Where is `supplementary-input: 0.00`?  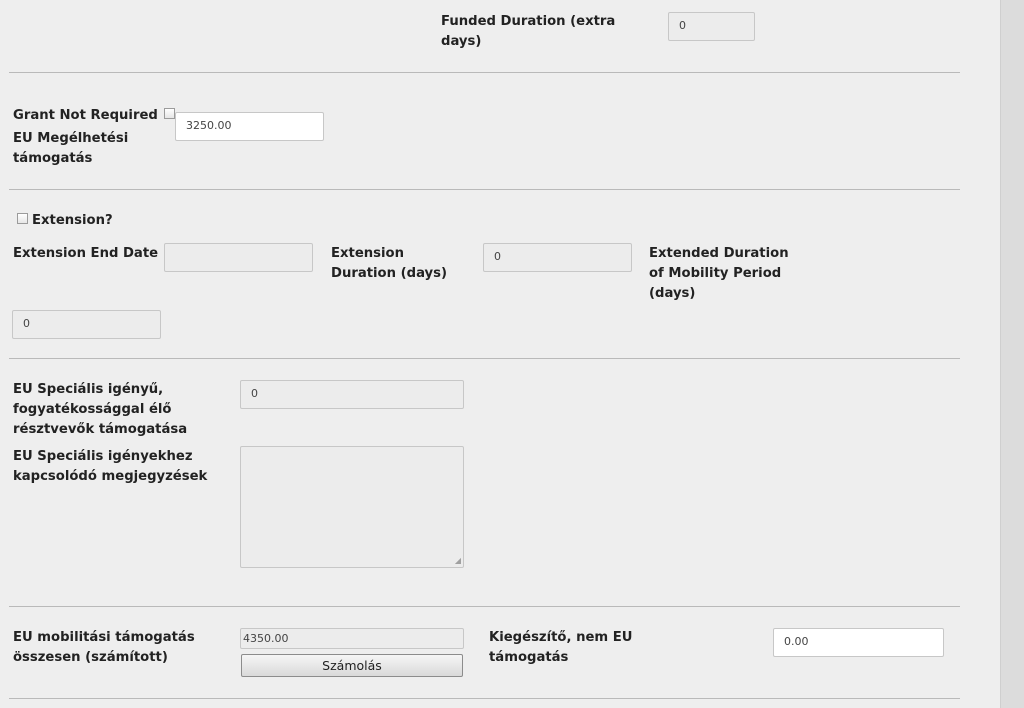 supplementary-input: 0.00 is located at coordinates (858, 642).